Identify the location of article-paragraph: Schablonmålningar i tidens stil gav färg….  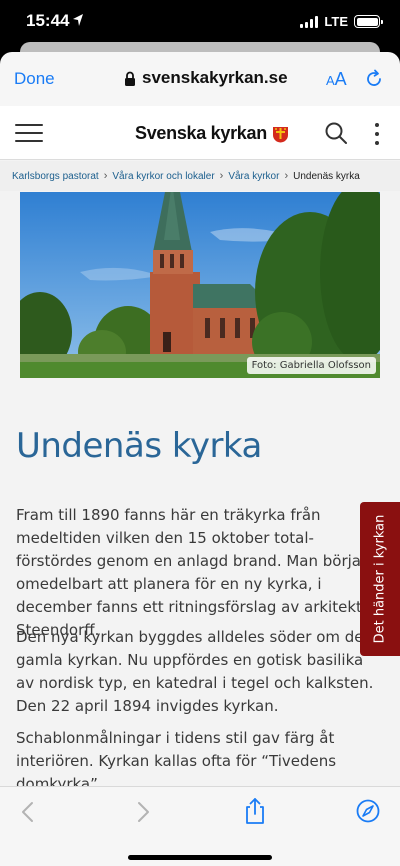
(176, 757).